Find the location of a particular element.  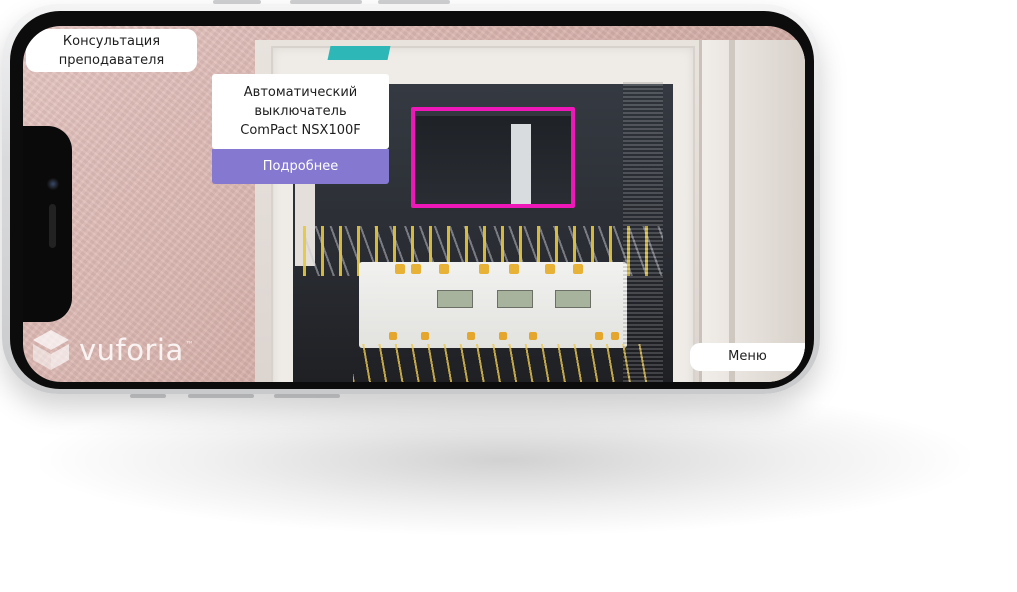

more-details-button: Подробнее is located at coordinates (300, 166).